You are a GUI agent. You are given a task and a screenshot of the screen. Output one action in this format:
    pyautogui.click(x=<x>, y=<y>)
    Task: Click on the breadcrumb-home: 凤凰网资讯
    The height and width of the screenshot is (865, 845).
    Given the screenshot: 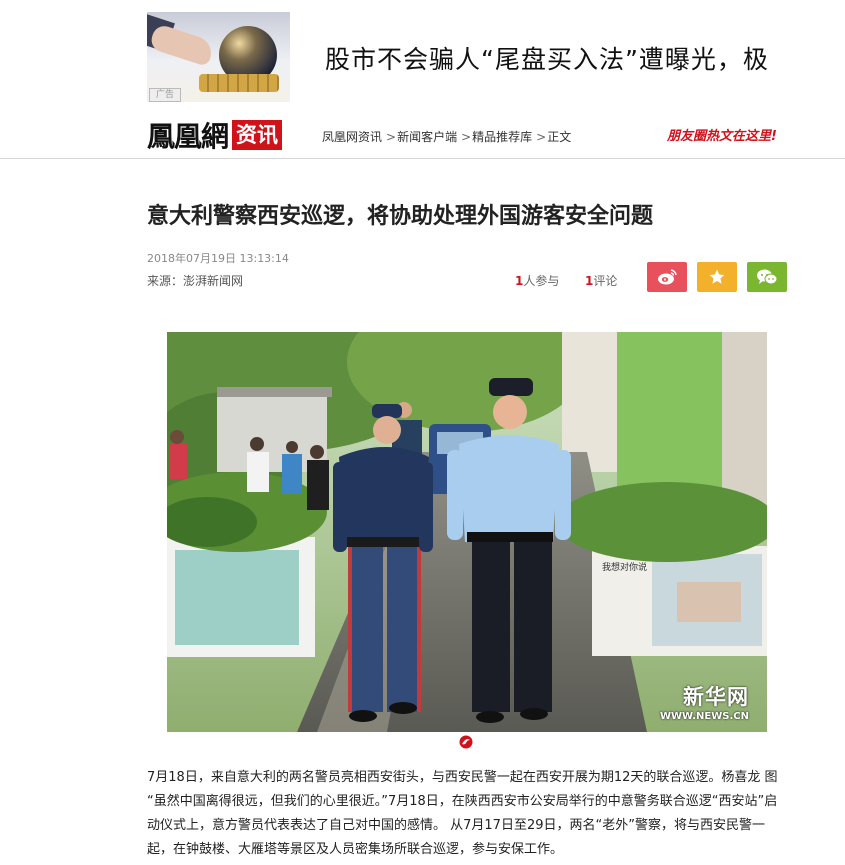 What is the action you would take?
    pyautogui.click(x=352, y=137)
    